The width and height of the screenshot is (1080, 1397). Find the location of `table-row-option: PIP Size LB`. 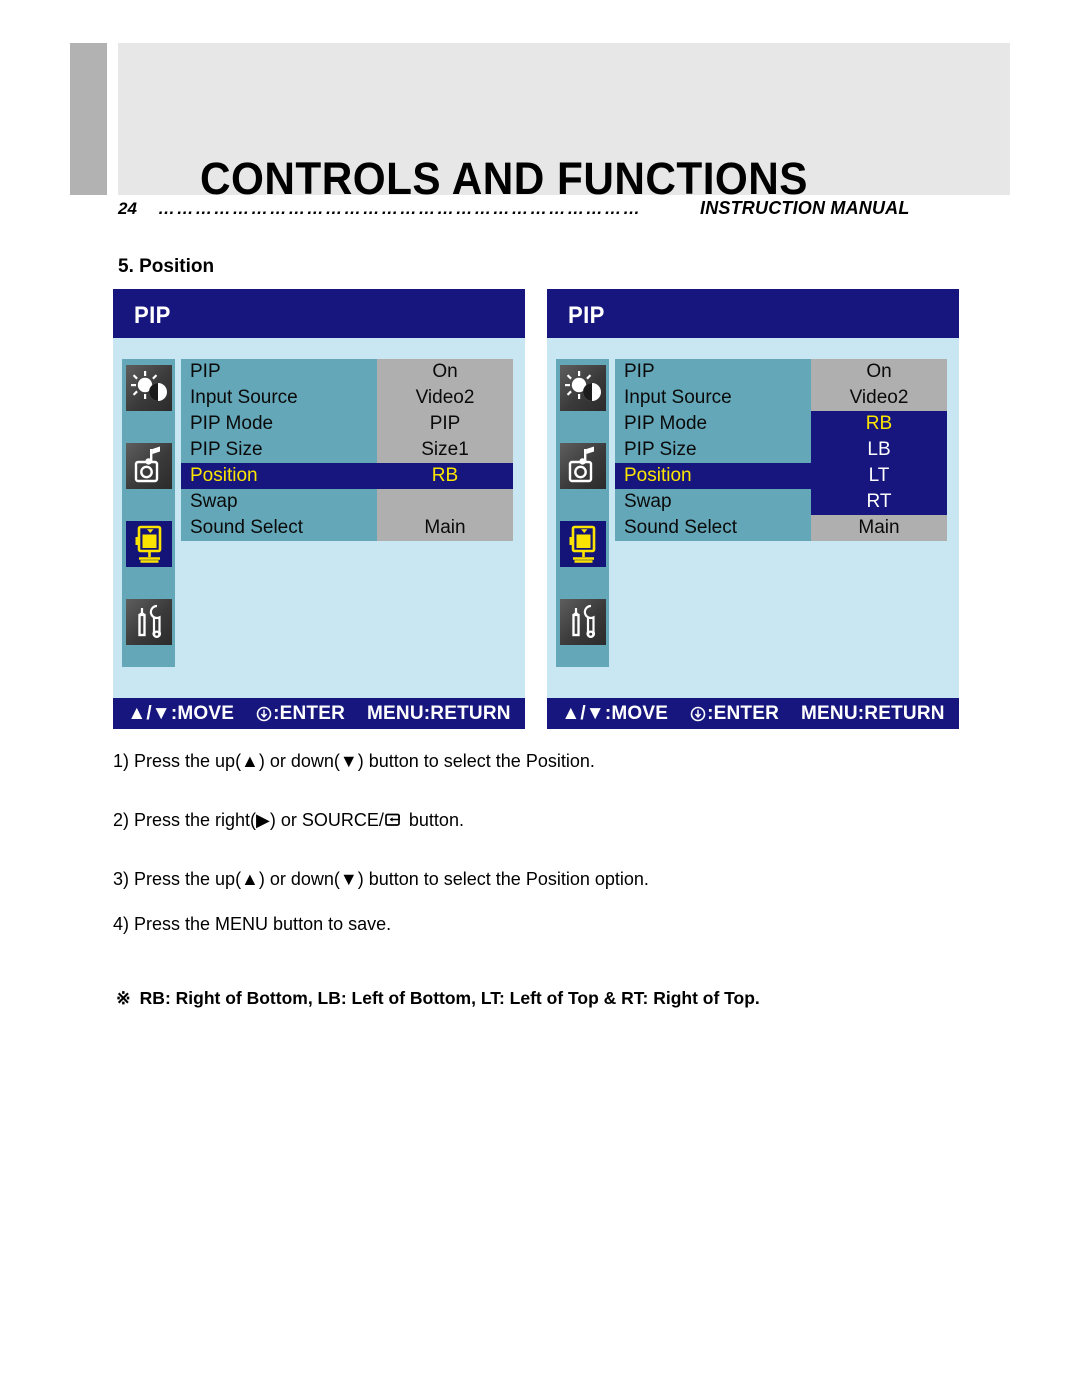

table-row-option: PIP Size LB is located at coordinates (781, 450).